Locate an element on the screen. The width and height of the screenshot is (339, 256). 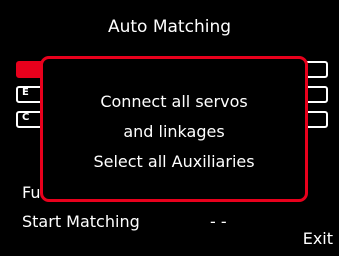
list-tab-2-letter: E is located at coordinates (25, 92).